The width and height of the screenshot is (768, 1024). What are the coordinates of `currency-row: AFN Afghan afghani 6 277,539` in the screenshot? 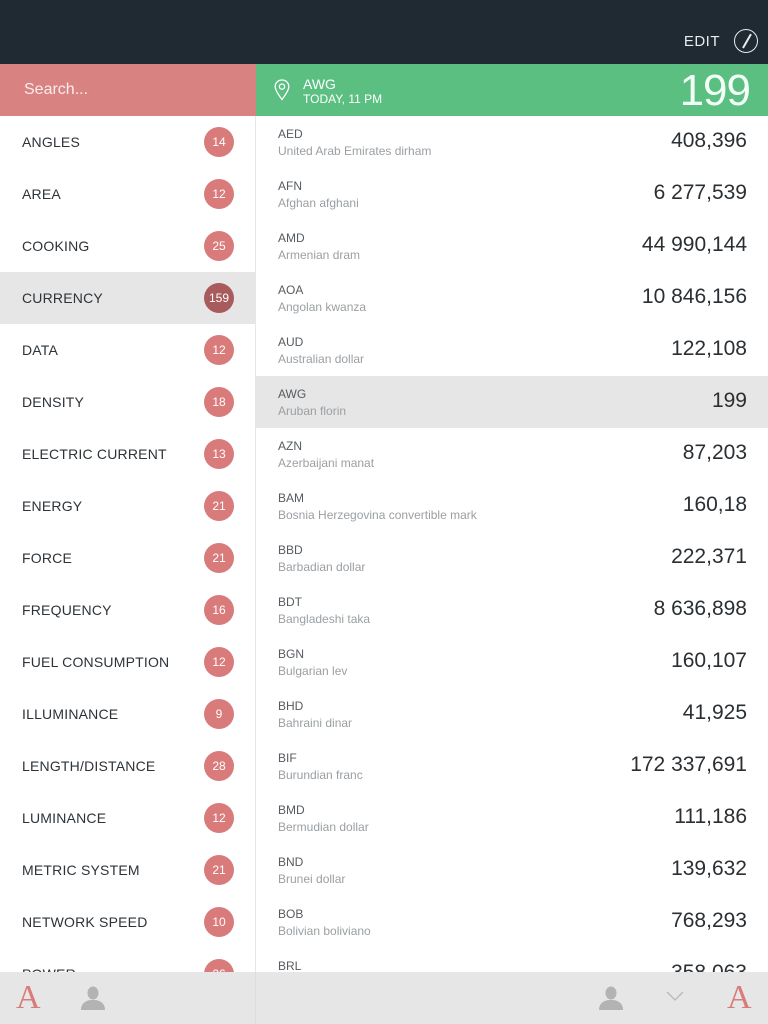 It's located at (512, 194).